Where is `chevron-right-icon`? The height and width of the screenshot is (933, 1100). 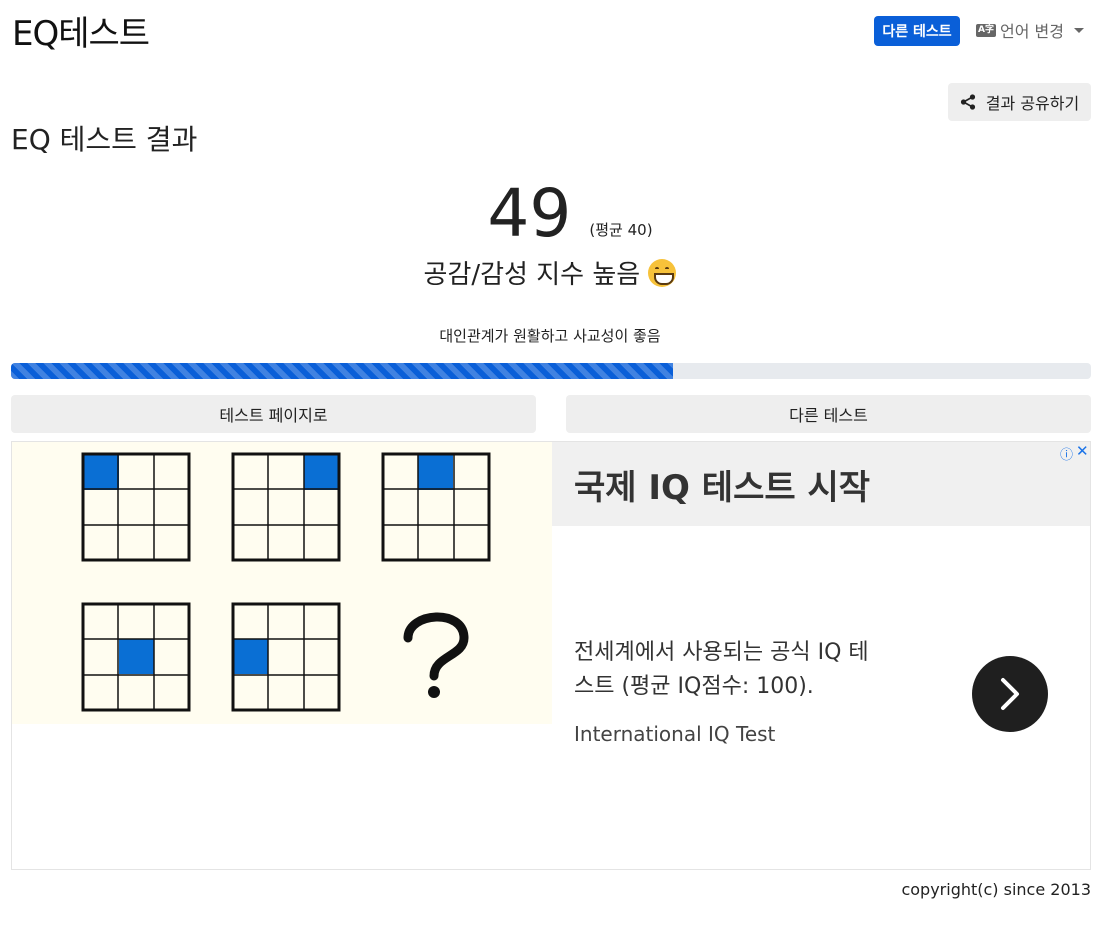 chevron-right-icon is located at coordinates (1010, 694).